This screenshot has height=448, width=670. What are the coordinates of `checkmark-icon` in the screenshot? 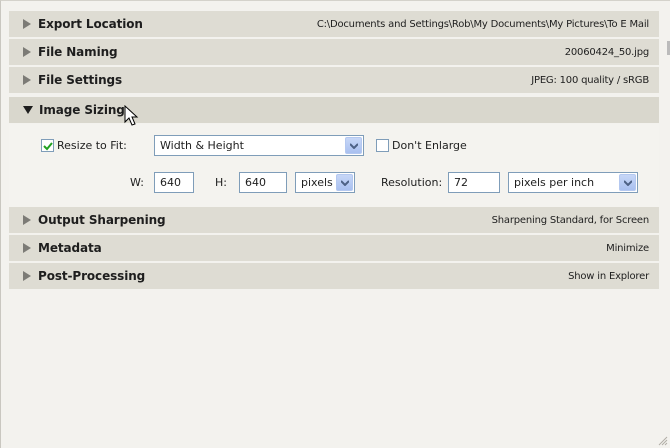 It's located at (48, 146).